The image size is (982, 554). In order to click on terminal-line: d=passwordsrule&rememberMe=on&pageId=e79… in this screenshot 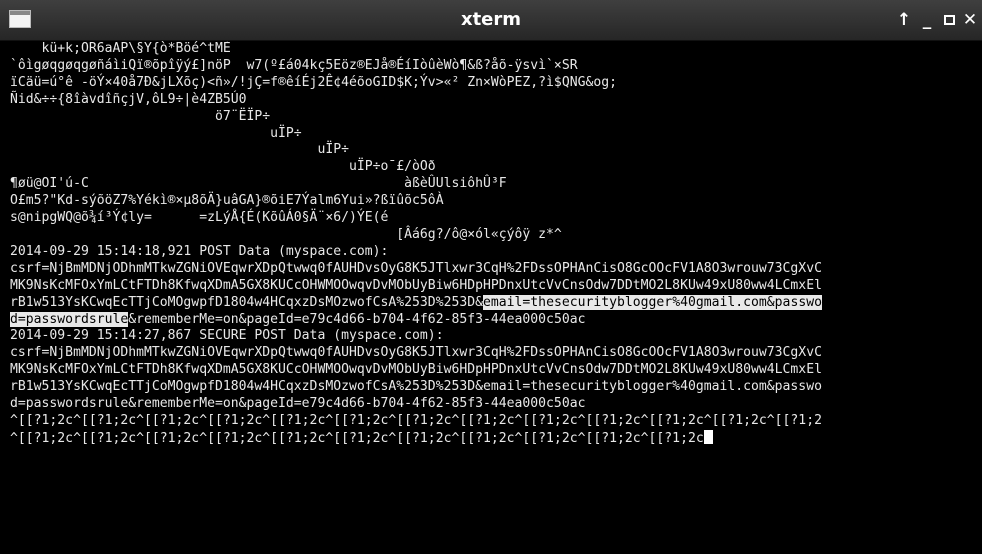, I will do `click(298, 404)`.